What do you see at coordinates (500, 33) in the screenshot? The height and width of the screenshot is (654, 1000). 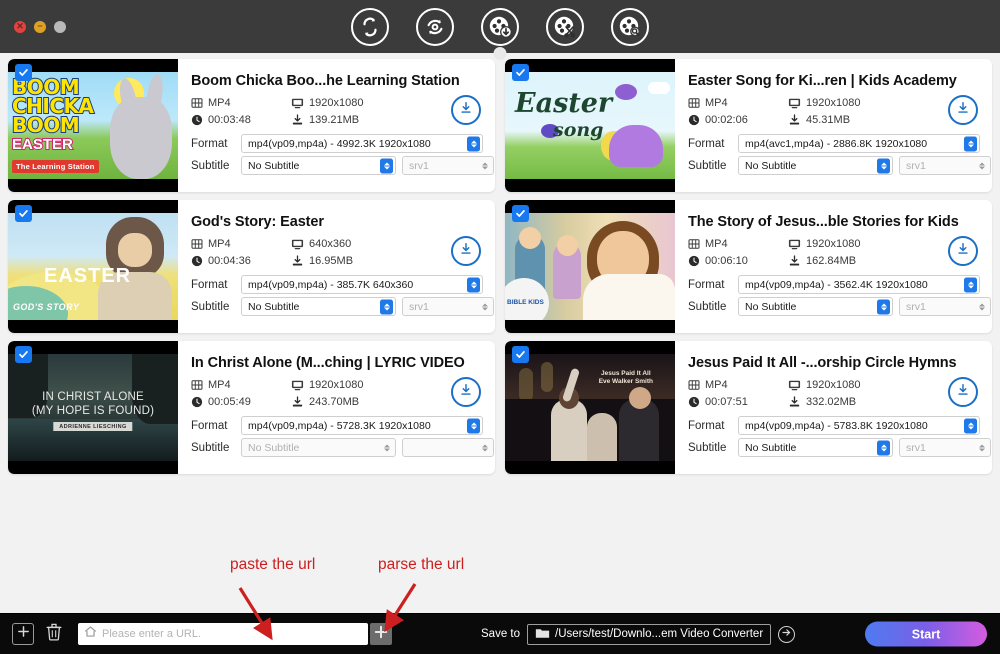 I see `download-tool-button` at bounding box center [500, 33].